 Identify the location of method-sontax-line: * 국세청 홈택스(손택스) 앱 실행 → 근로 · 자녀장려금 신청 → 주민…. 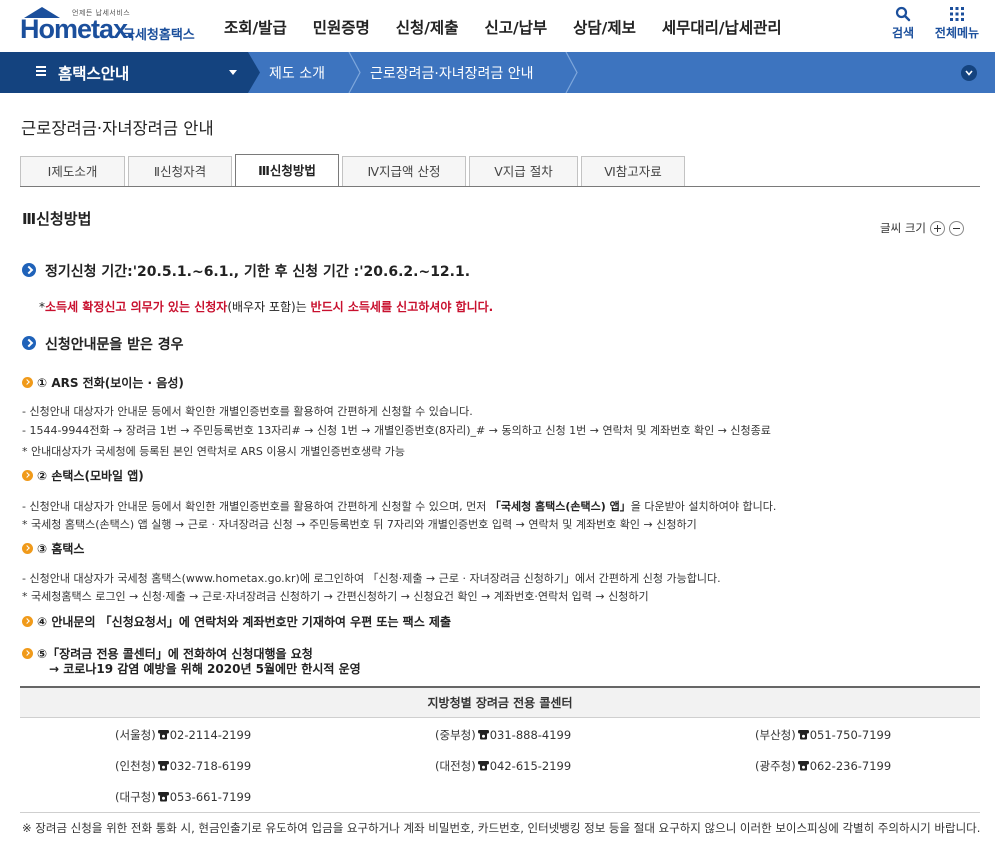
(359, 524).